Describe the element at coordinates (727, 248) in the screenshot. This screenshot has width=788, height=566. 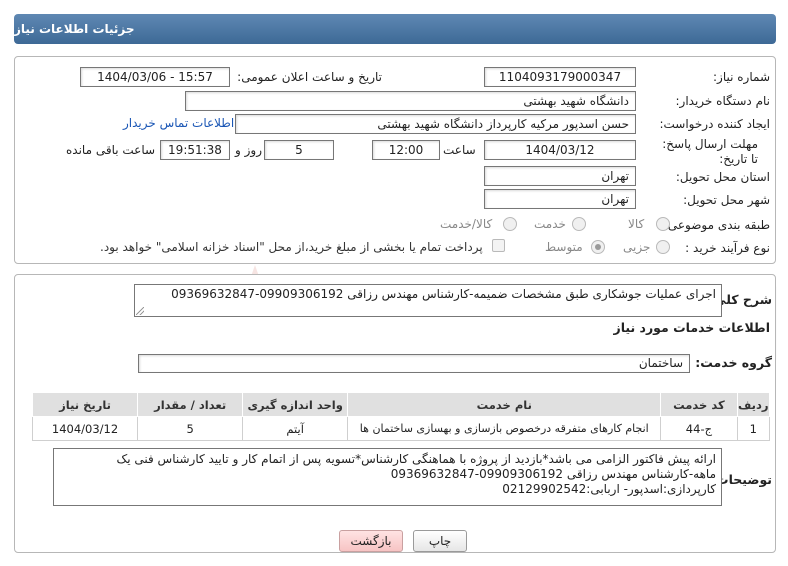
I see `process-type-label: نوع فرآیند خرید :` at that location.